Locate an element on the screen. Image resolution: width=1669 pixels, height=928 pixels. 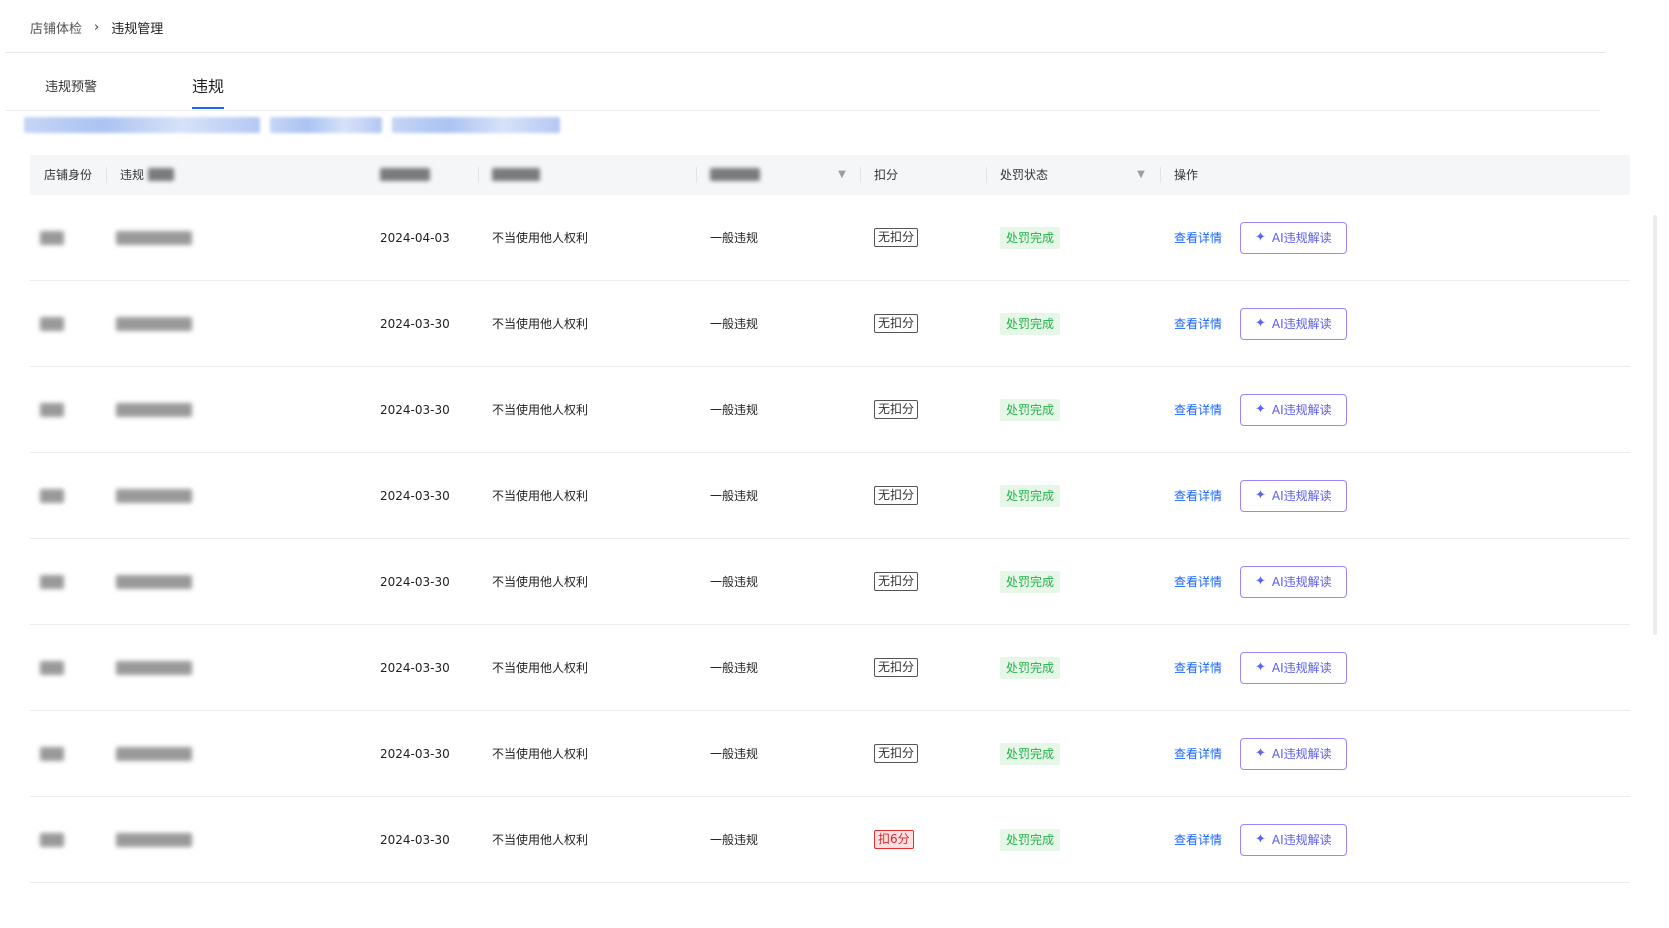
header-score: 扣分 is located at coordinates (886, 175).